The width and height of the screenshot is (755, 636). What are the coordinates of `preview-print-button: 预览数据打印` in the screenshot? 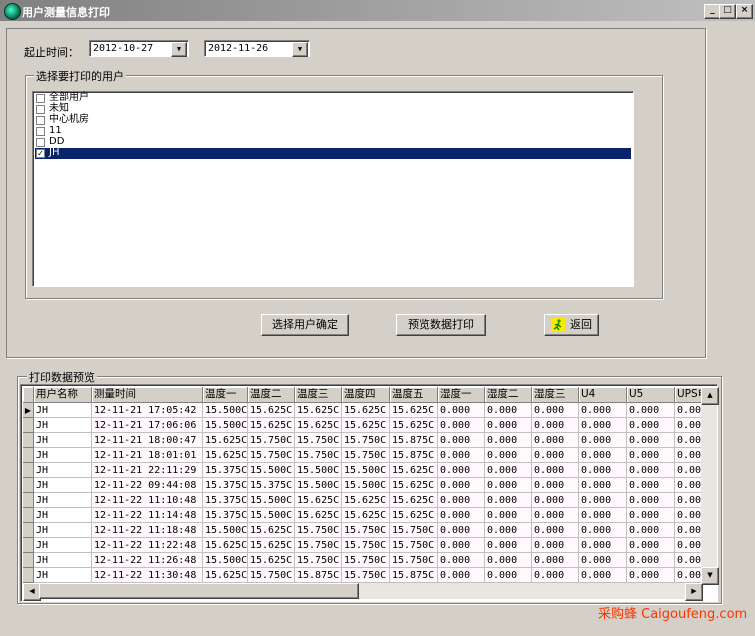 It's located at (441, 325).